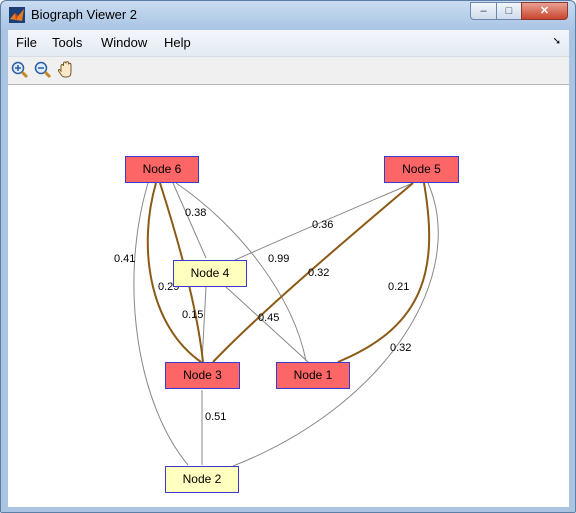 This screenshot has width=576, height=513. Describe the element at coordinates (384, 272) in the screenshot. I see `edge-node5-node1` at that location.